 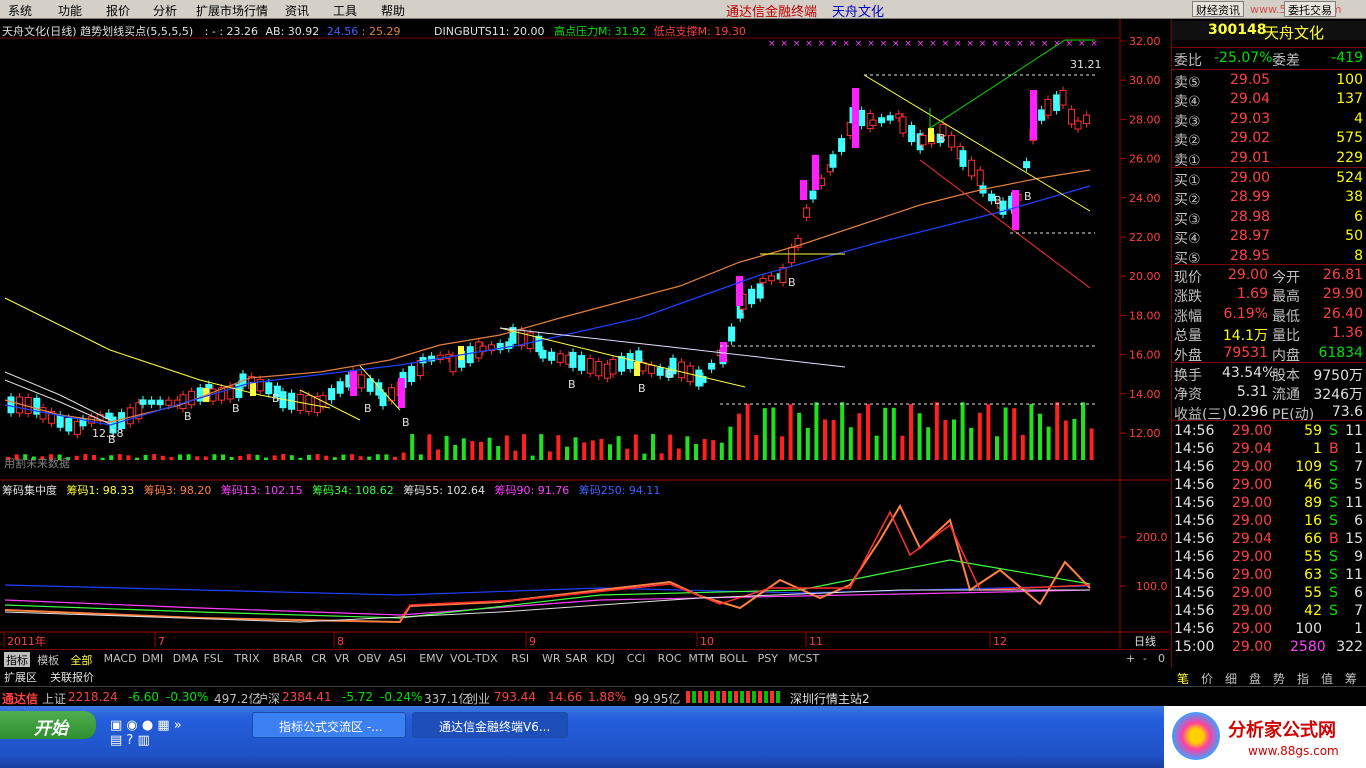 What do you see at coordinates (186, 658) in the screenshot?
I see `tab-dma: DMA` at bounding box center [186, 658].